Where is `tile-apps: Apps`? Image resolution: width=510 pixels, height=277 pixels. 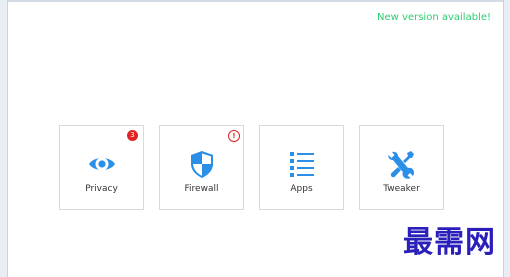 tile-apps: Apps is located at coordinates (301, 167).